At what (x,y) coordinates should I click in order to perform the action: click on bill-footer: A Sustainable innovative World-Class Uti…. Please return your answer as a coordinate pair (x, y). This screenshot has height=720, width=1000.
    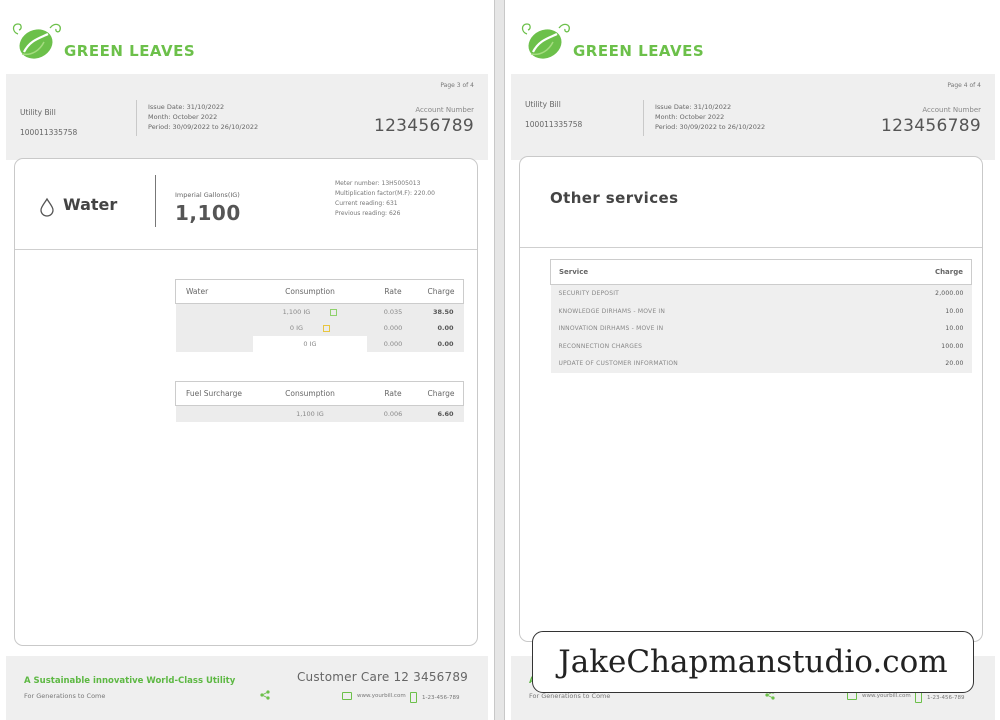
    Looking at the image, I should click on (247, 688).